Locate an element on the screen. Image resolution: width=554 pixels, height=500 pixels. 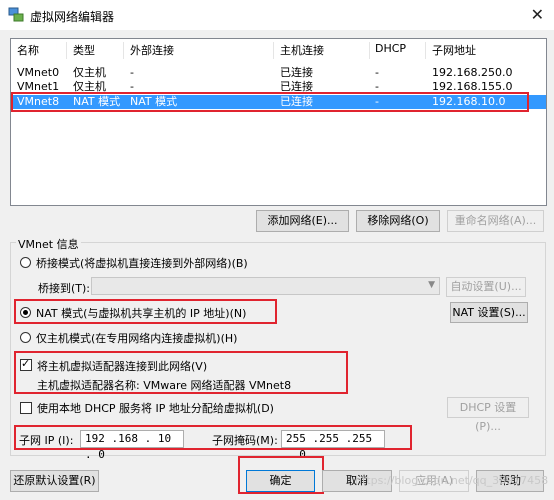
remove-network-button: 移除网络(O) is located at coordinates (398, 221).